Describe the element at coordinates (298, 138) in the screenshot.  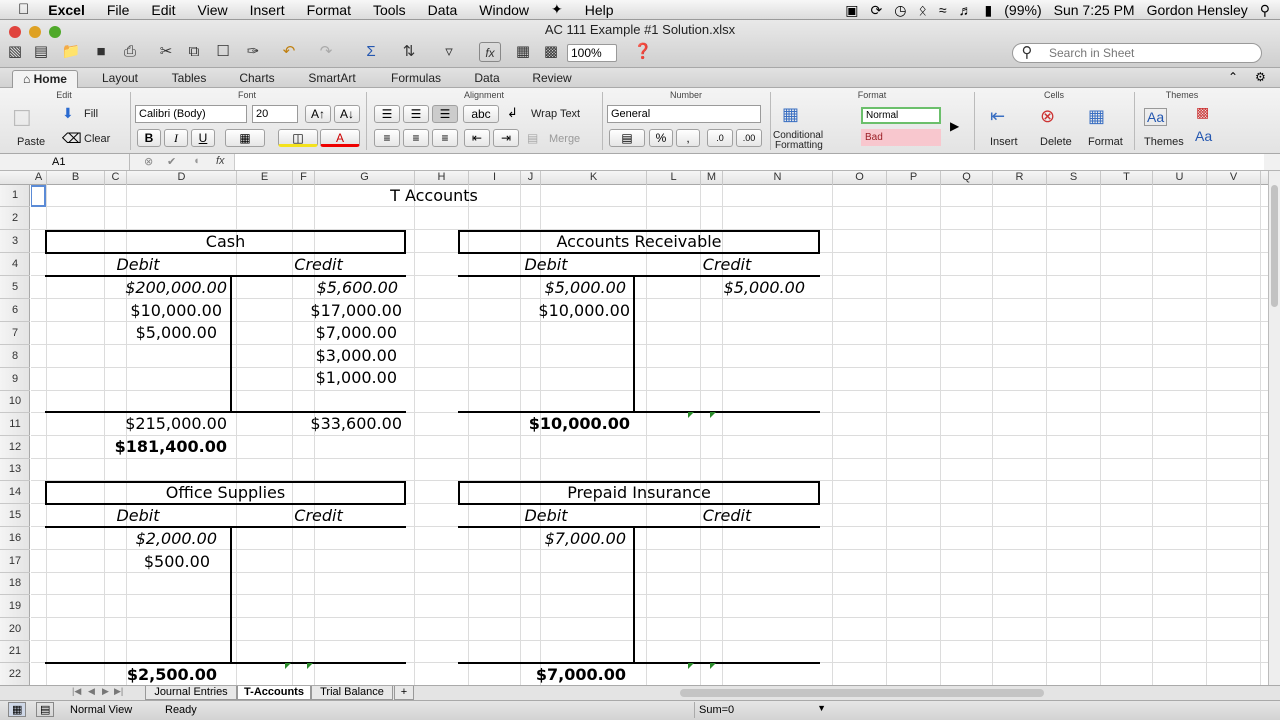
I see `fill-color-icon: ◫` at that location.